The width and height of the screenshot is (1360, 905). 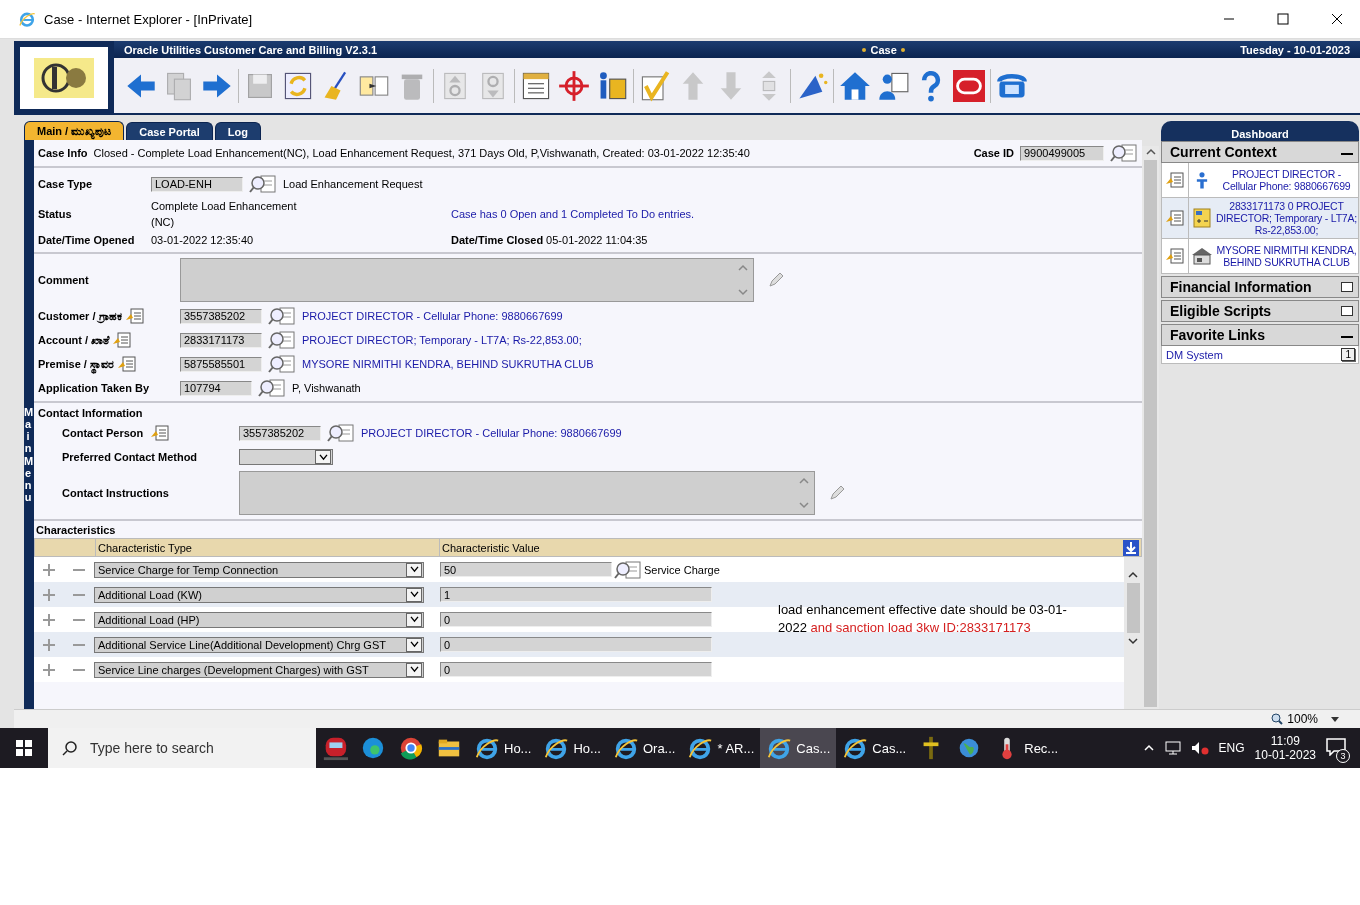 I want to click on field-label: Contact Person, so click(x=103, y=433).